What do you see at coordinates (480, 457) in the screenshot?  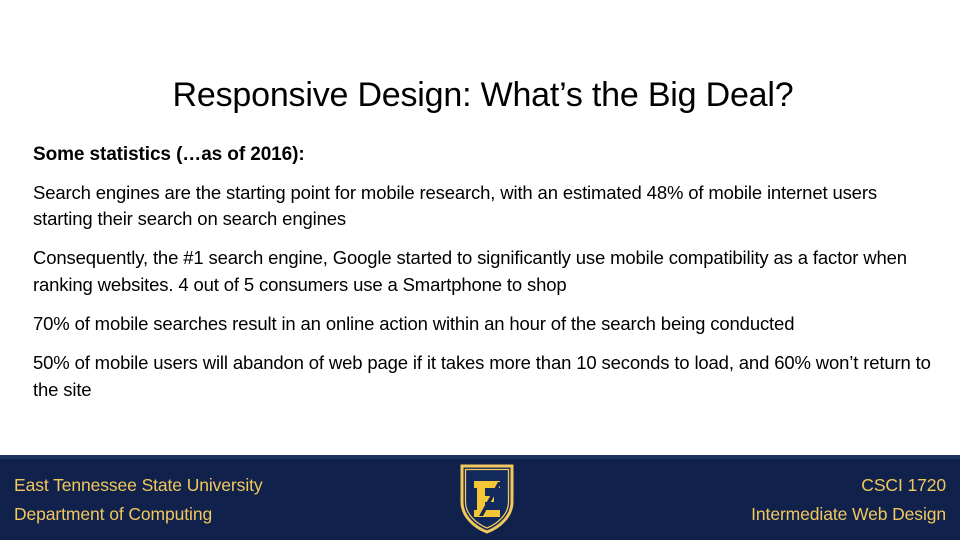 I see `footer-top-strip` at bounding box center [480, 457].